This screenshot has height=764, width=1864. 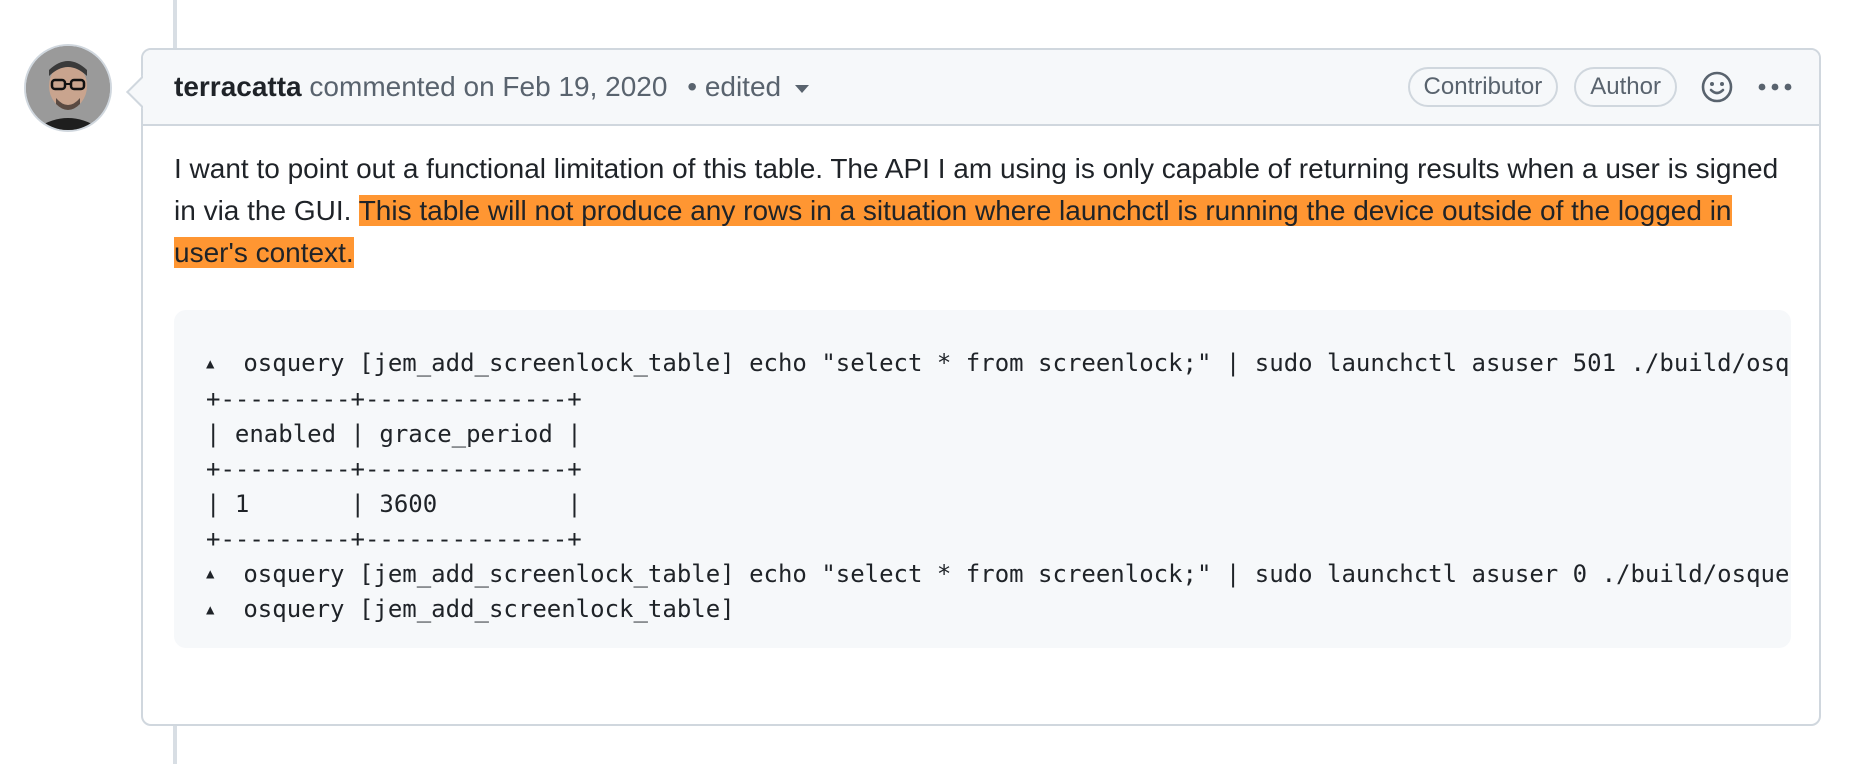 What do you see at coordinates (394, 503) in the screenshot?
I see `code-line: | 1 | 3600 |` at bounding box center [394, 503].